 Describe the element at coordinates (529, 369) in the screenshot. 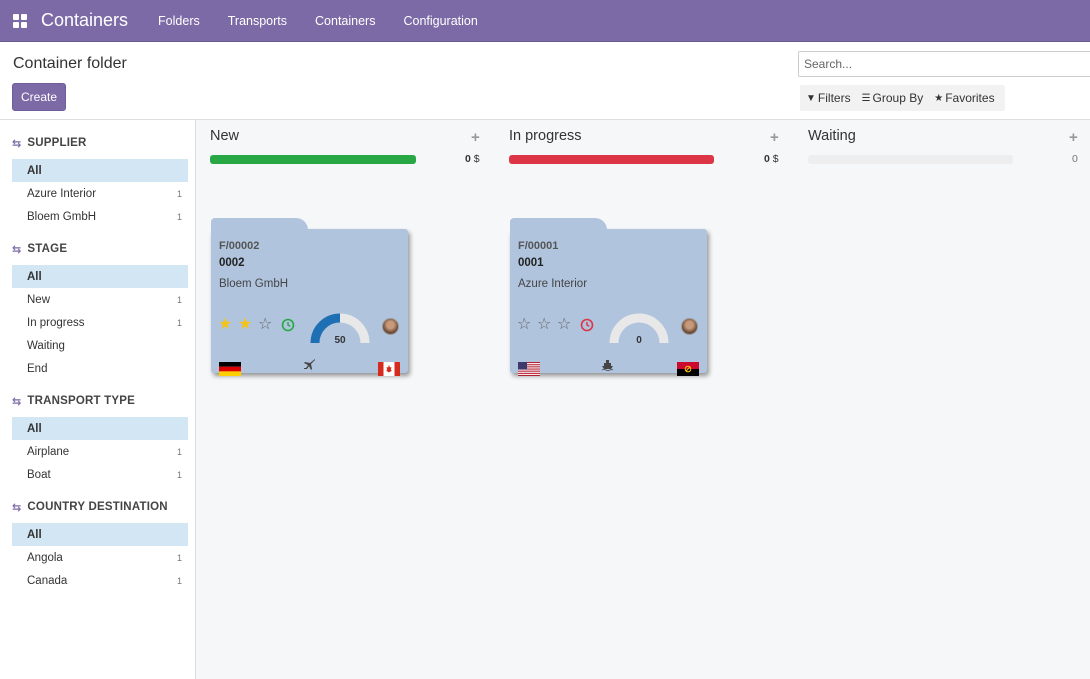

I see `usa-flag-icon` at that location.